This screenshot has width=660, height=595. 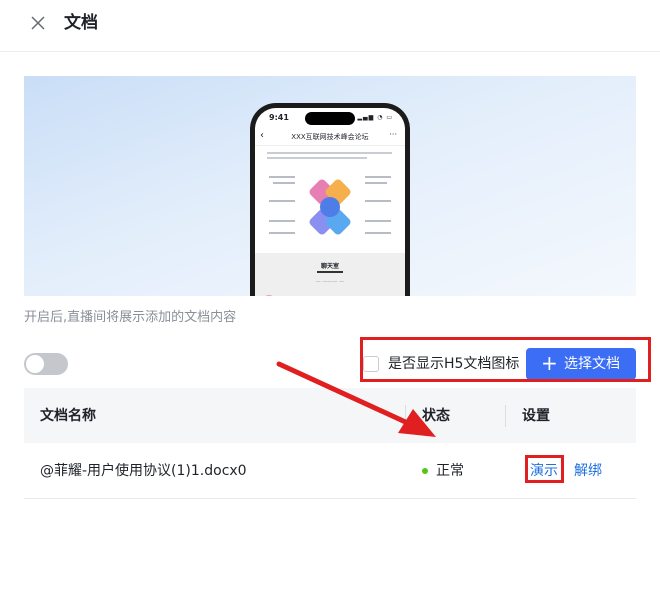 What do you see at coordinates (393, 134) in the screenshot?
I see `phone-more-icon: ···` at bounding box center [393, 134].